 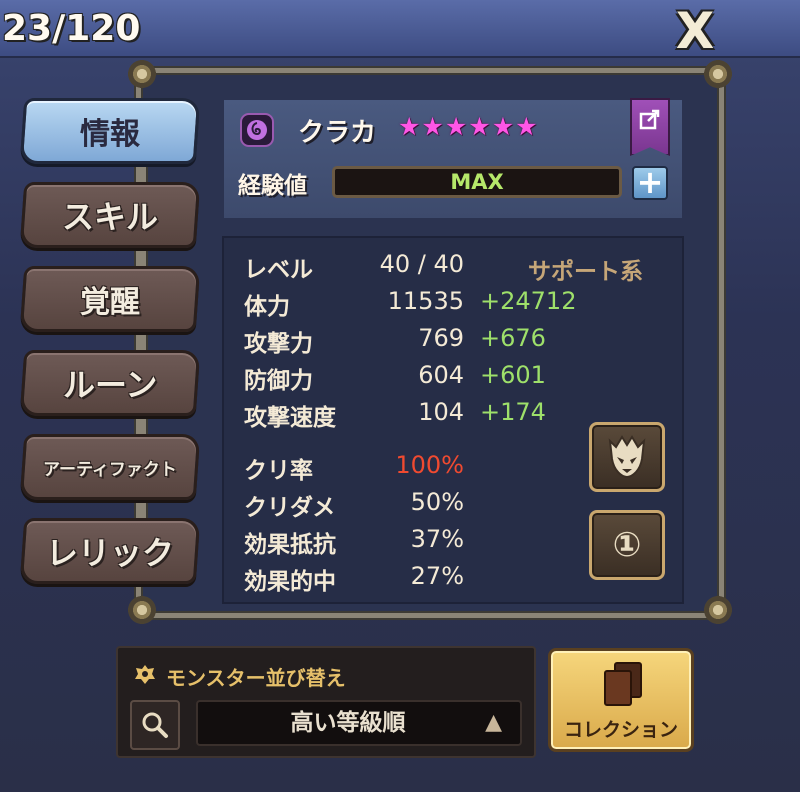 What do you see at coordinates (437, 539) in the screenshot?
I see `stat-value: 37%` at bounding box center [437, 539].